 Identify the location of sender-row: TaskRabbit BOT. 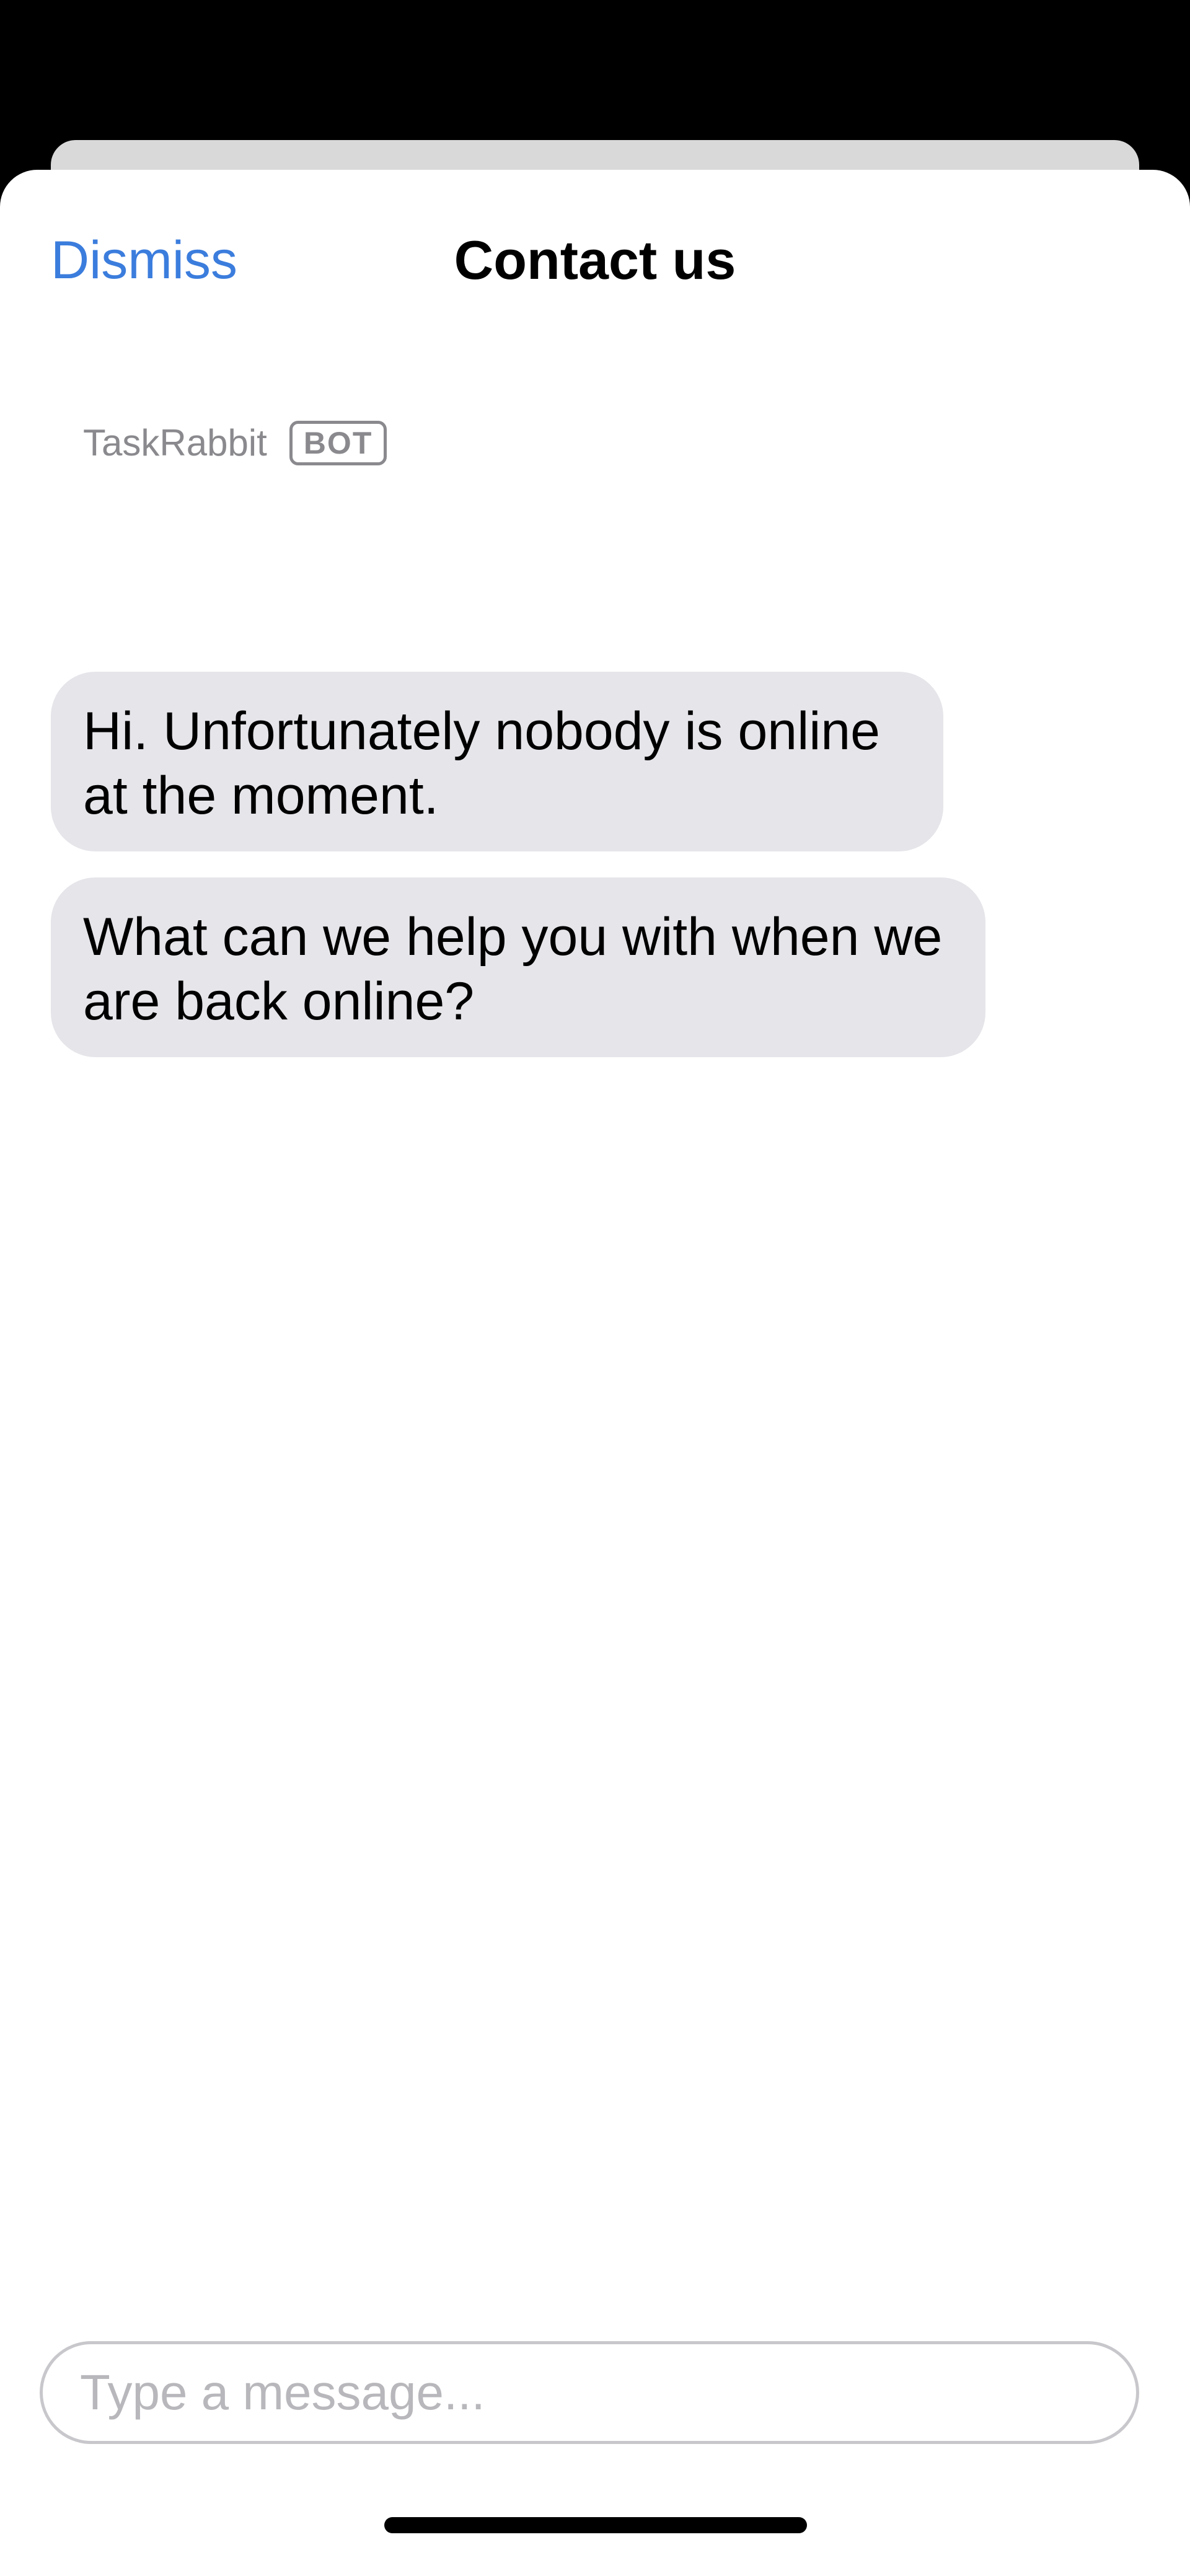
(235, 443).